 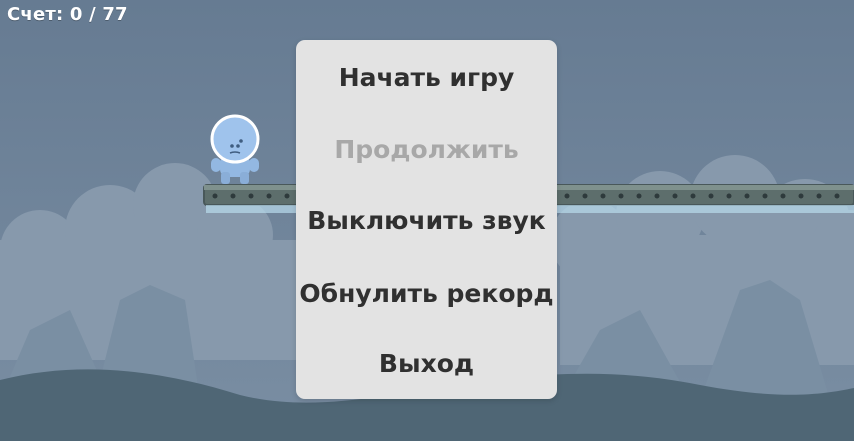 I want to click on reset-record-button: Обнулить рекорд, so click(x=426, y=294).